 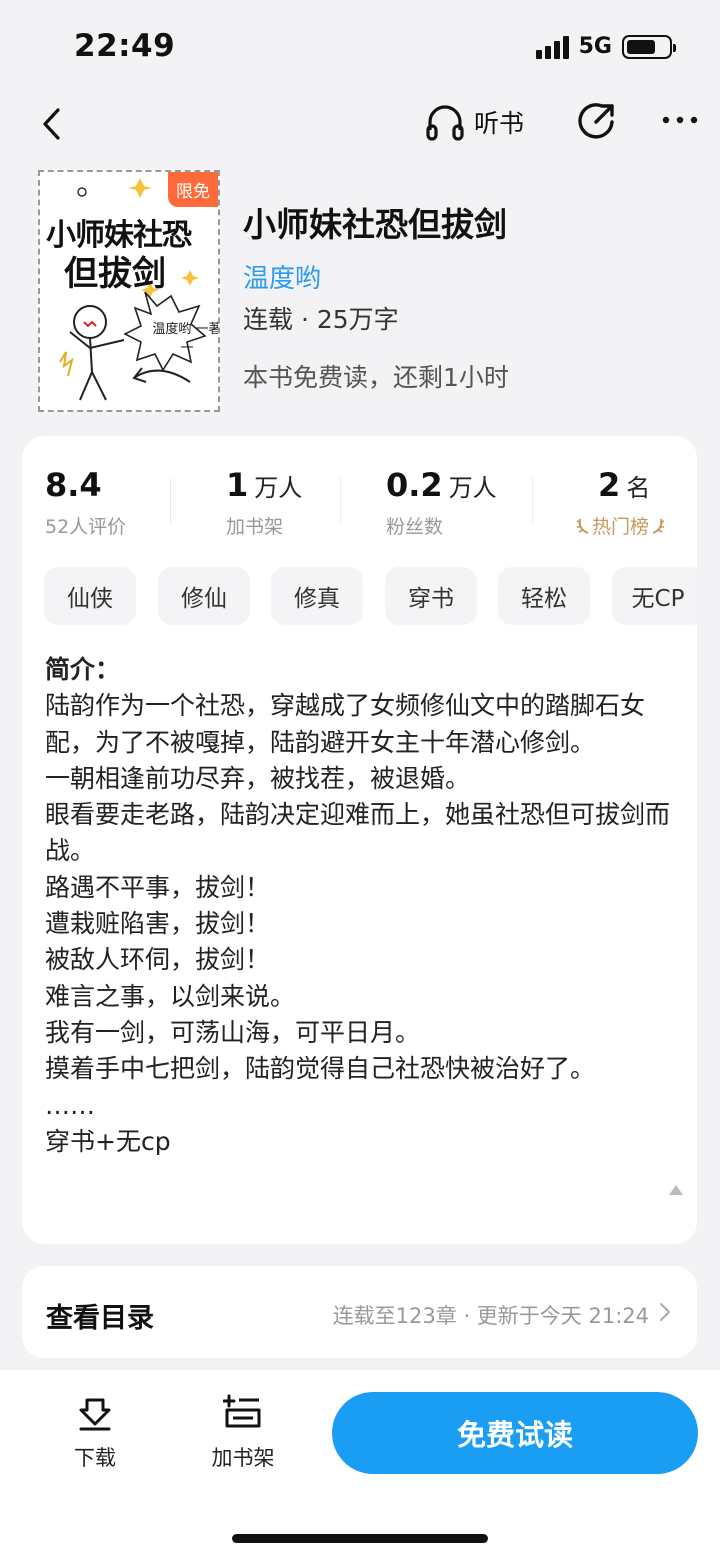 What do you see at coordinates (360, 48) in the screenshot?
I see `status-bar: 22:49 5G` at bounding box center [360, 48].